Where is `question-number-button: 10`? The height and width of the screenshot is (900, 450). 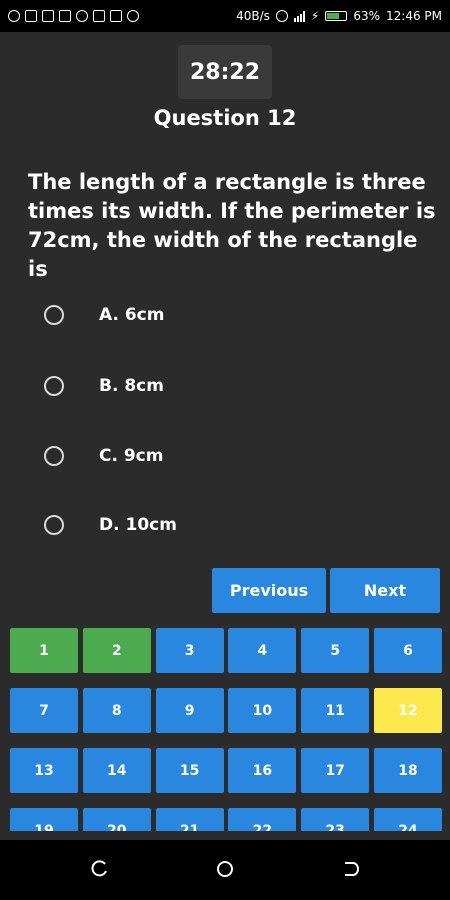 question-number-button: 10 is located at coordinates (262, 710).